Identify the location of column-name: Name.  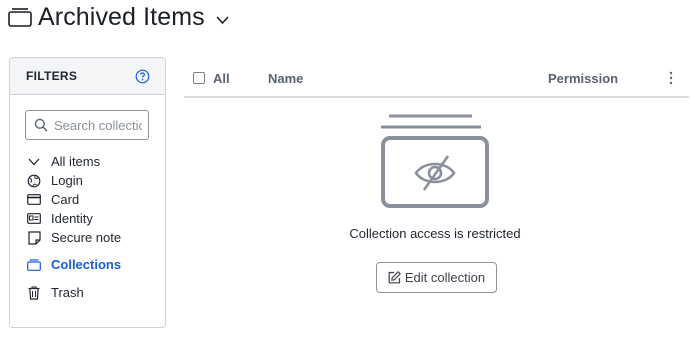
(285, 78).